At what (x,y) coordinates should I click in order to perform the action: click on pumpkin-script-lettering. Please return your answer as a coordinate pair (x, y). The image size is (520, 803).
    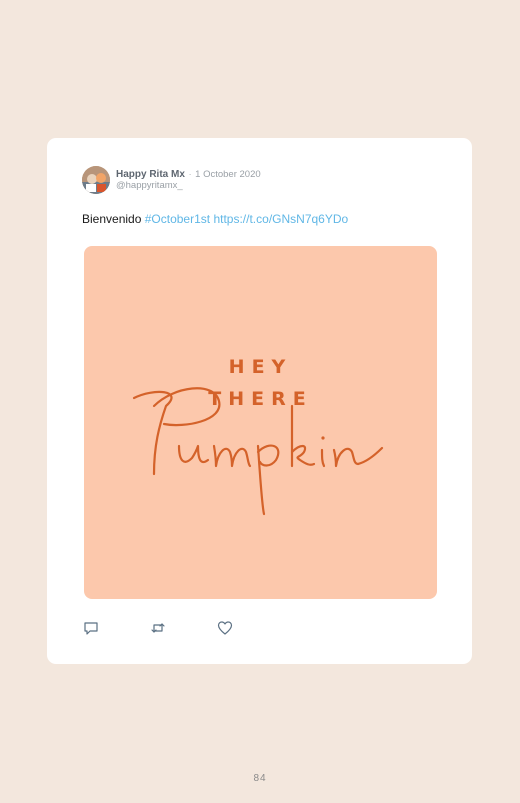
    Looking at the image, I should click on (258, 451).